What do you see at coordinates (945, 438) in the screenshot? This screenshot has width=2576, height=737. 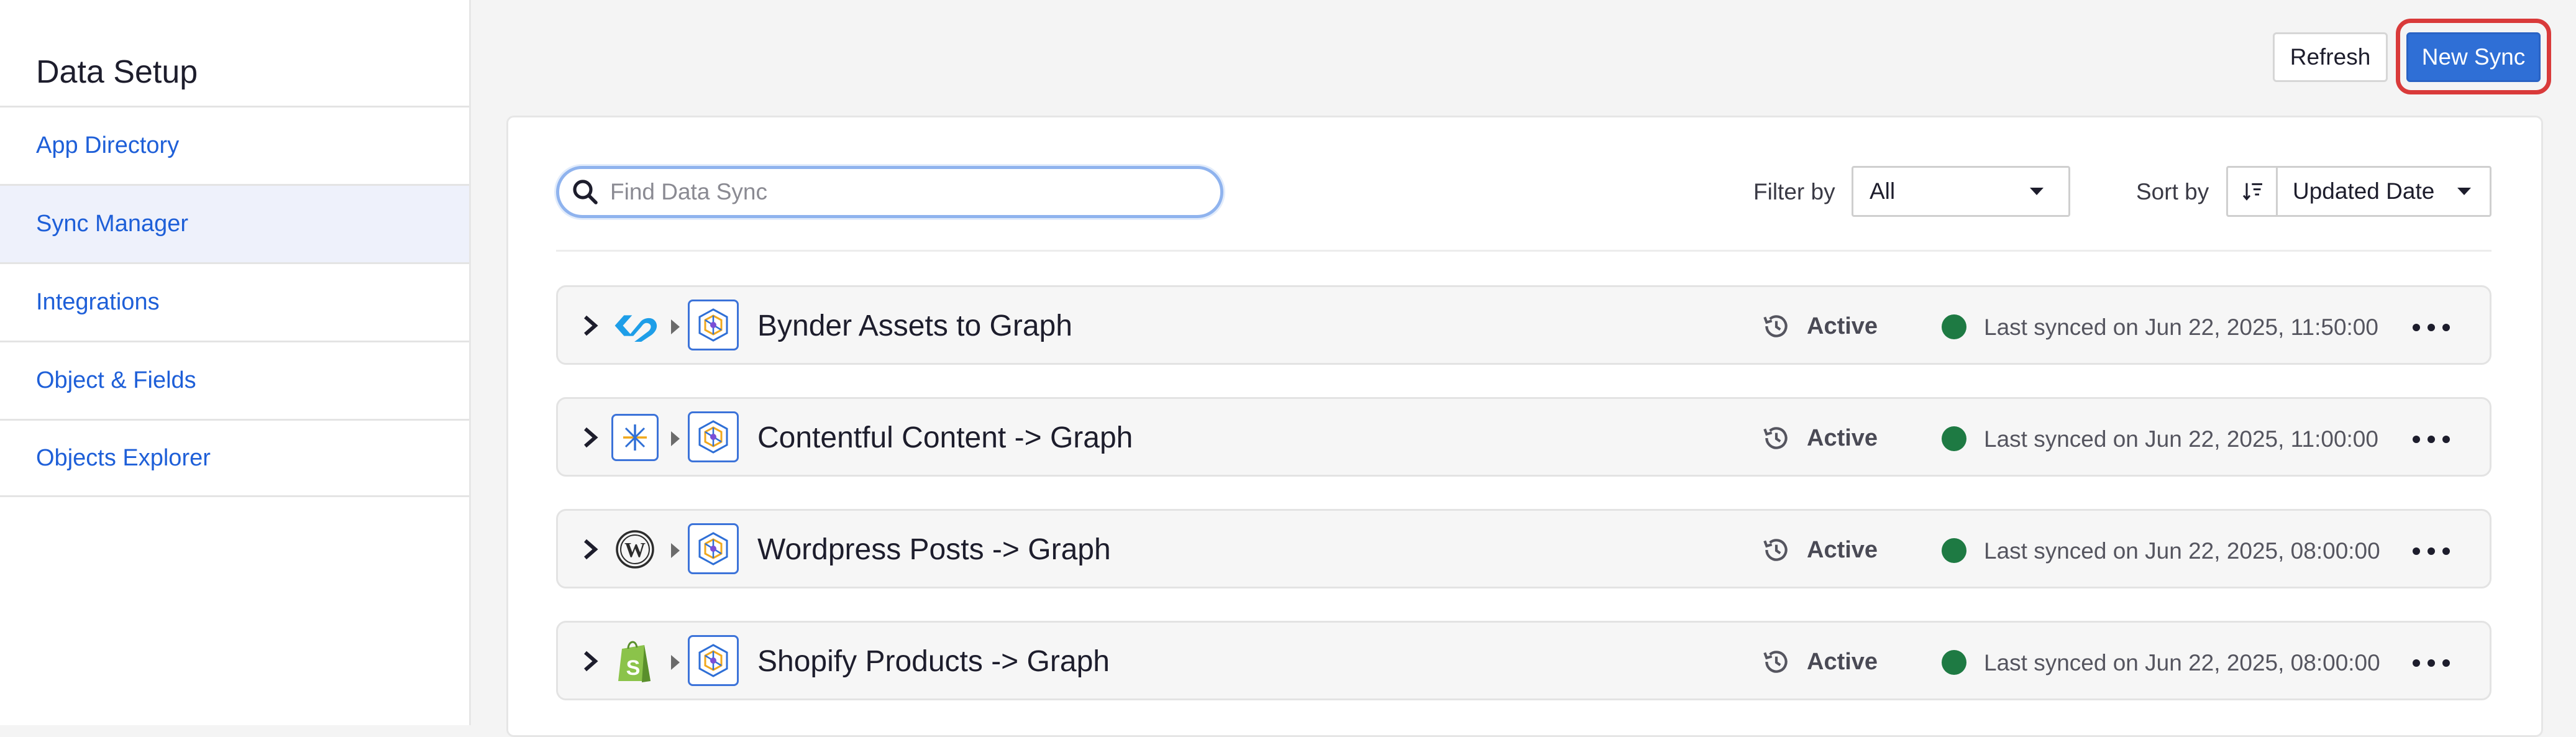 I see `sync-name: Contentful Content -> Graph` at bounding box center [945, 438].